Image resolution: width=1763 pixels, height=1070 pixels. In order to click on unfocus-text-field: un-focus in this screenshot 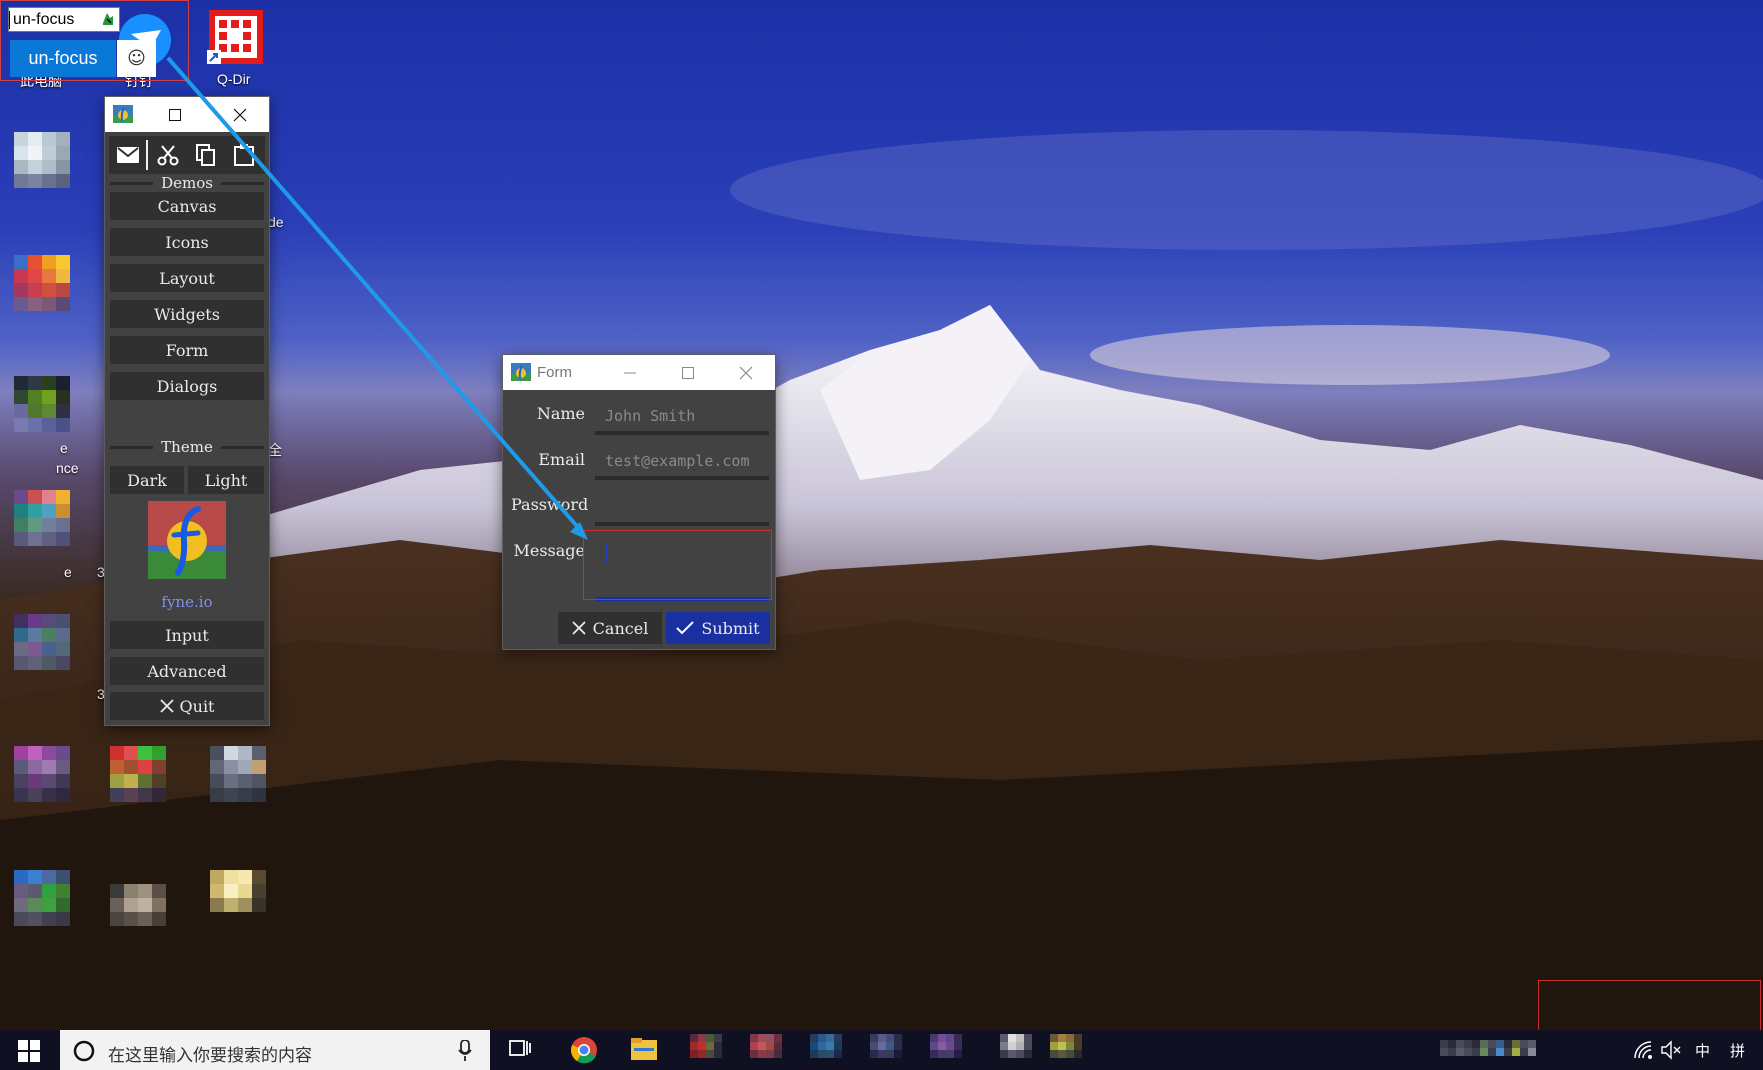, I will do `click(64, 19)`.